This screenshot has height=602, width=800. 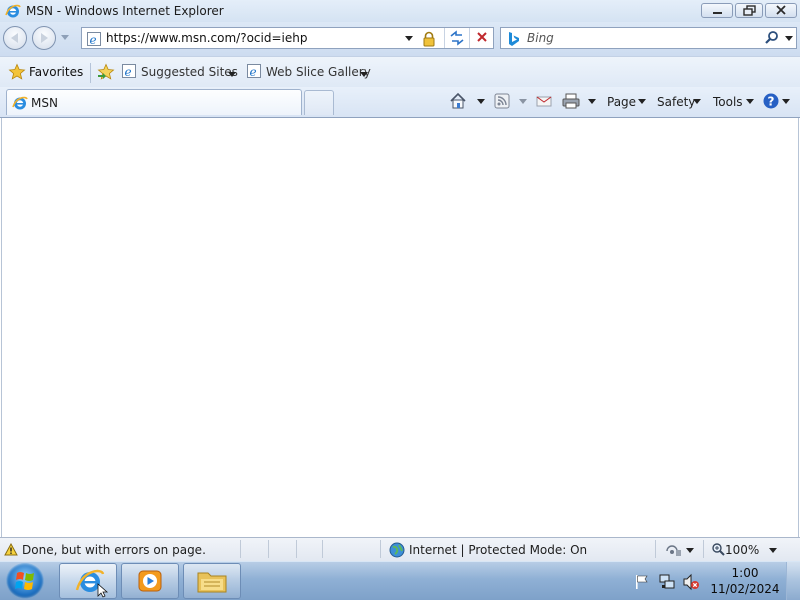 I want to click on zoom-icon, so click(x=718, y=550).